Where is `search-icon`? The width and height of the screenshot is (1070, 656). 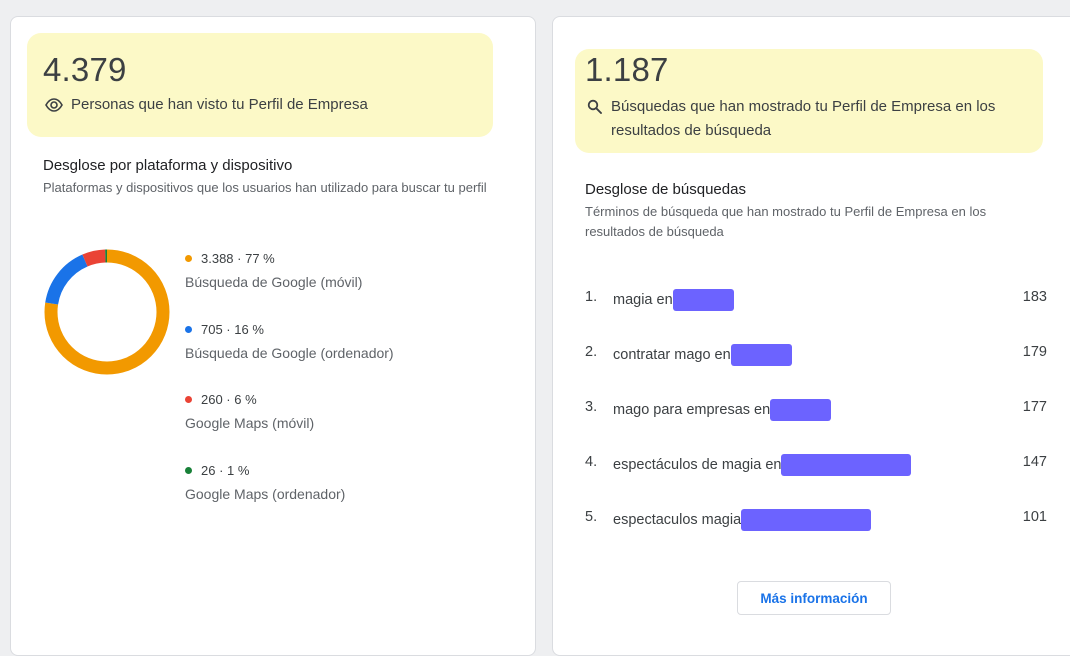 search-icon is located at coordinates (594, 109).